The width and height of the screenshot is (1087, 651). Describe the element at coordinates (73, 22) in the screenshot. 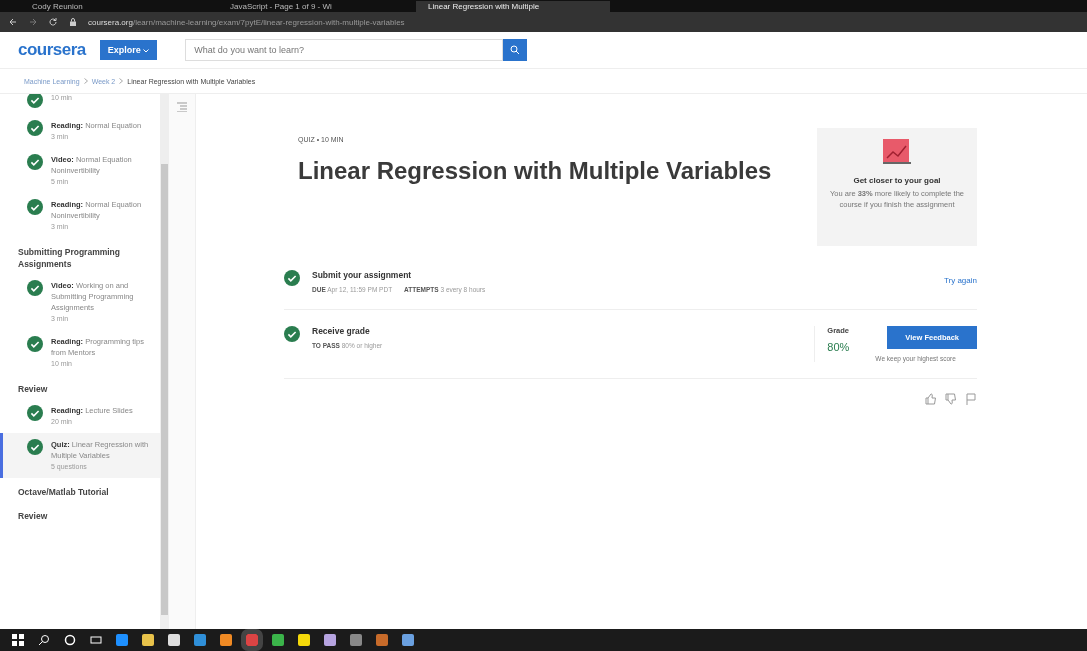

I see `lock-icon` at that location.